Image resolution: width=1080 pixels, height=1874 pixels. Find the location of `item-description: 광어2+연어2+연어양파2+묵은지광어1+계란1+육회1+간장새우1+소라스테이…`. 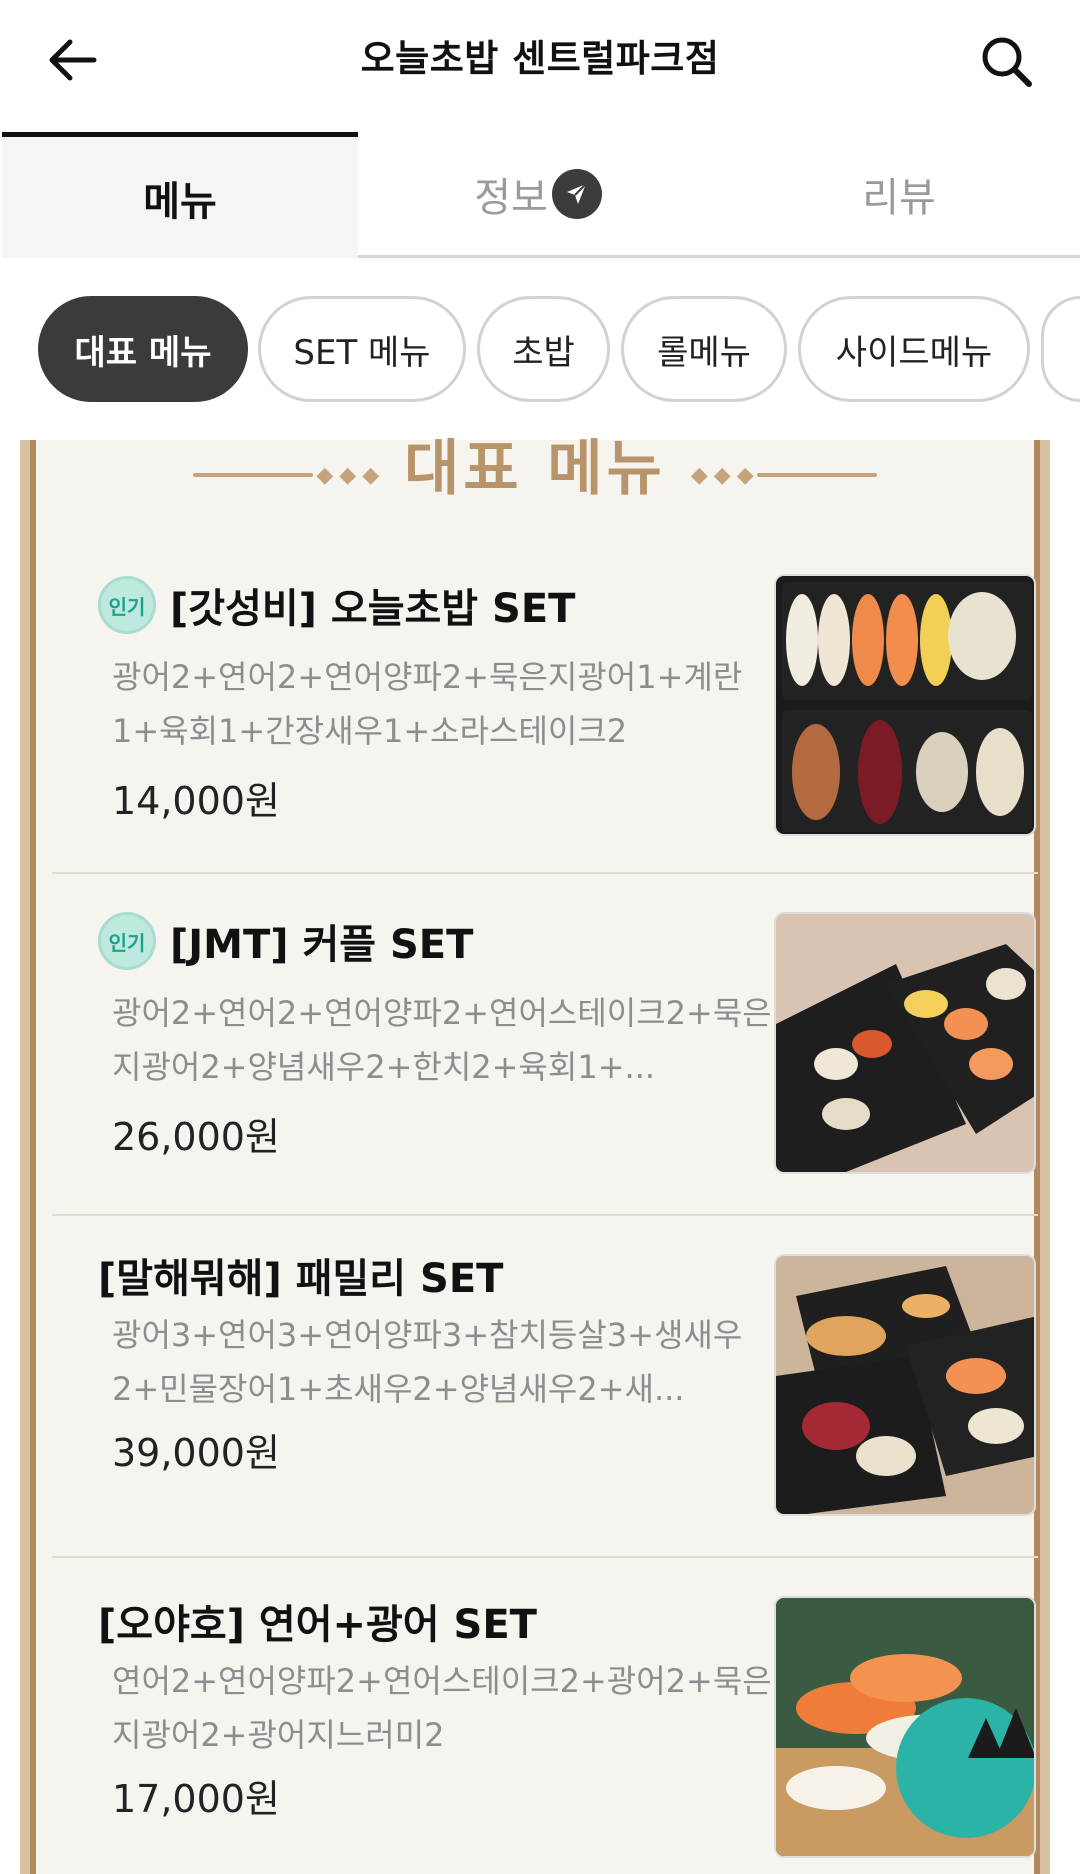

item-description: 광어2+연어2+연어양파2+묵은지광어1+계란1+육회1+간장새우1+소라스테이… is located at coordinates (427, 704).